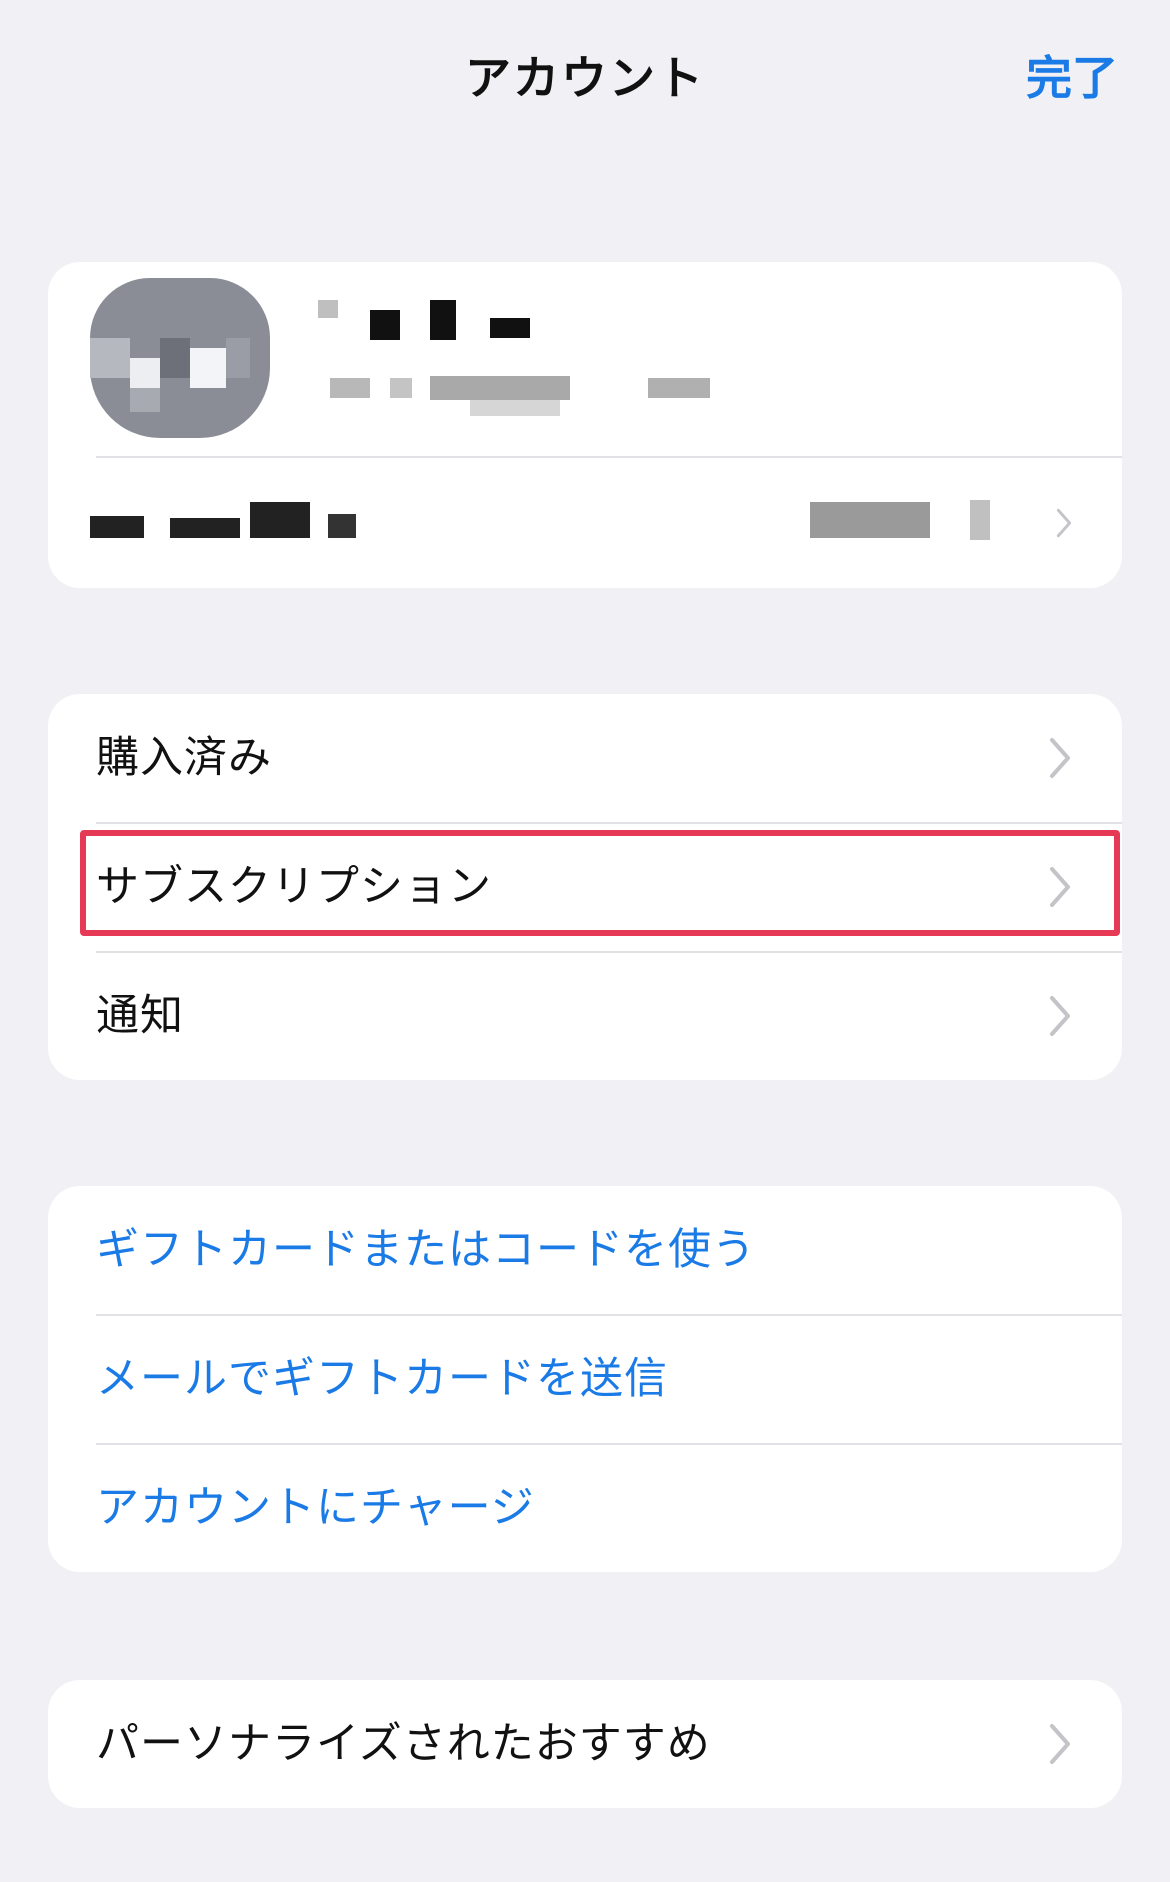  I want to click on account-email-obscured, so click(350, 388).